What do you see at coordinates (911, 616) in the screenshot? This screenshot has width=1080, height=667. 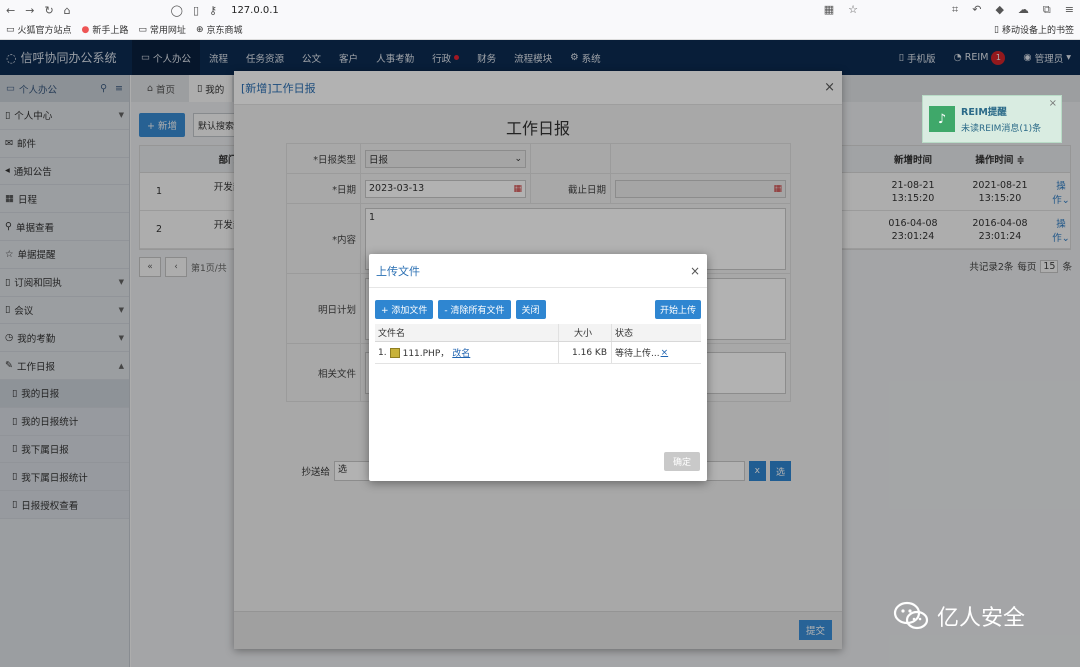 I see `wechat-icon` at bounding box center [911, 616].